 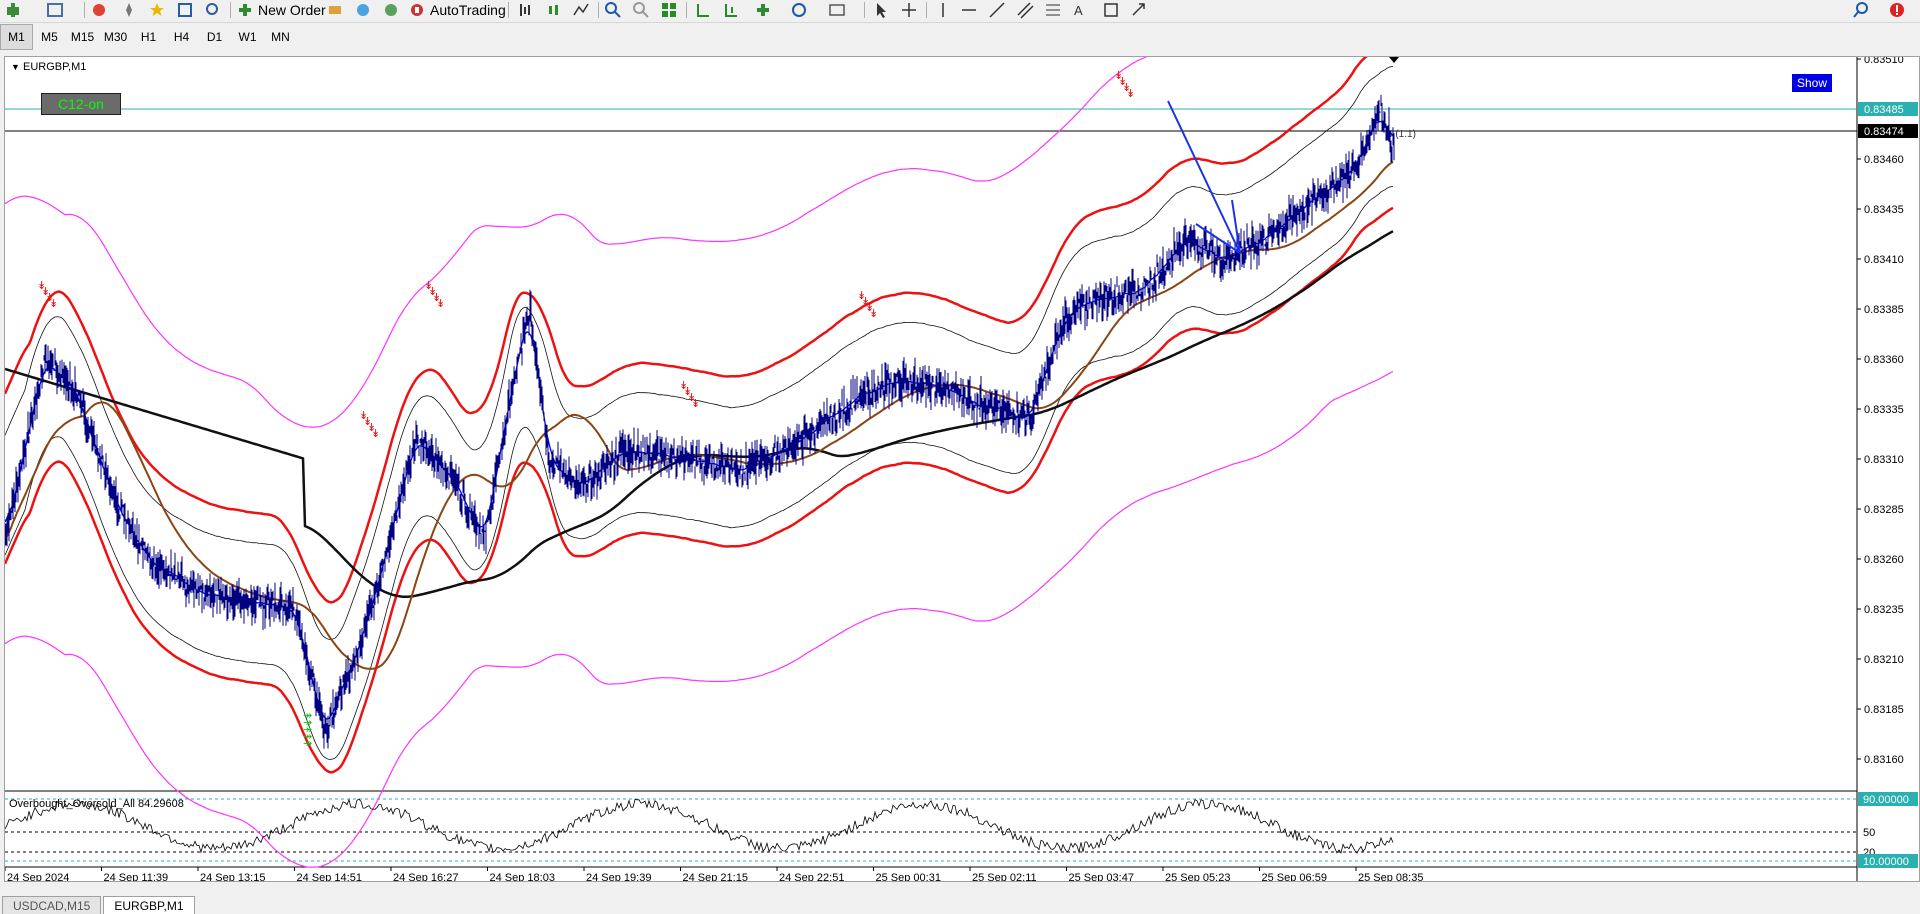 I want to click on bar-chart-icon, so click(x=525, y=10).